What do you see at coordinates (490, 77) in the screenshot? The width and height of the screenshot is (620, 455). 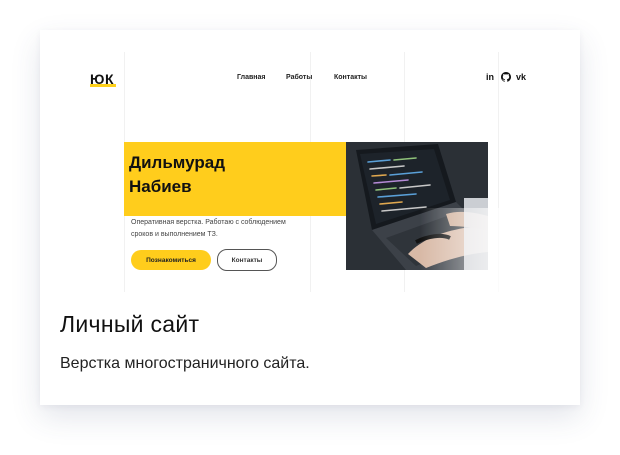 I see `linkedin-icon: in` at bounding box center [490, 77].